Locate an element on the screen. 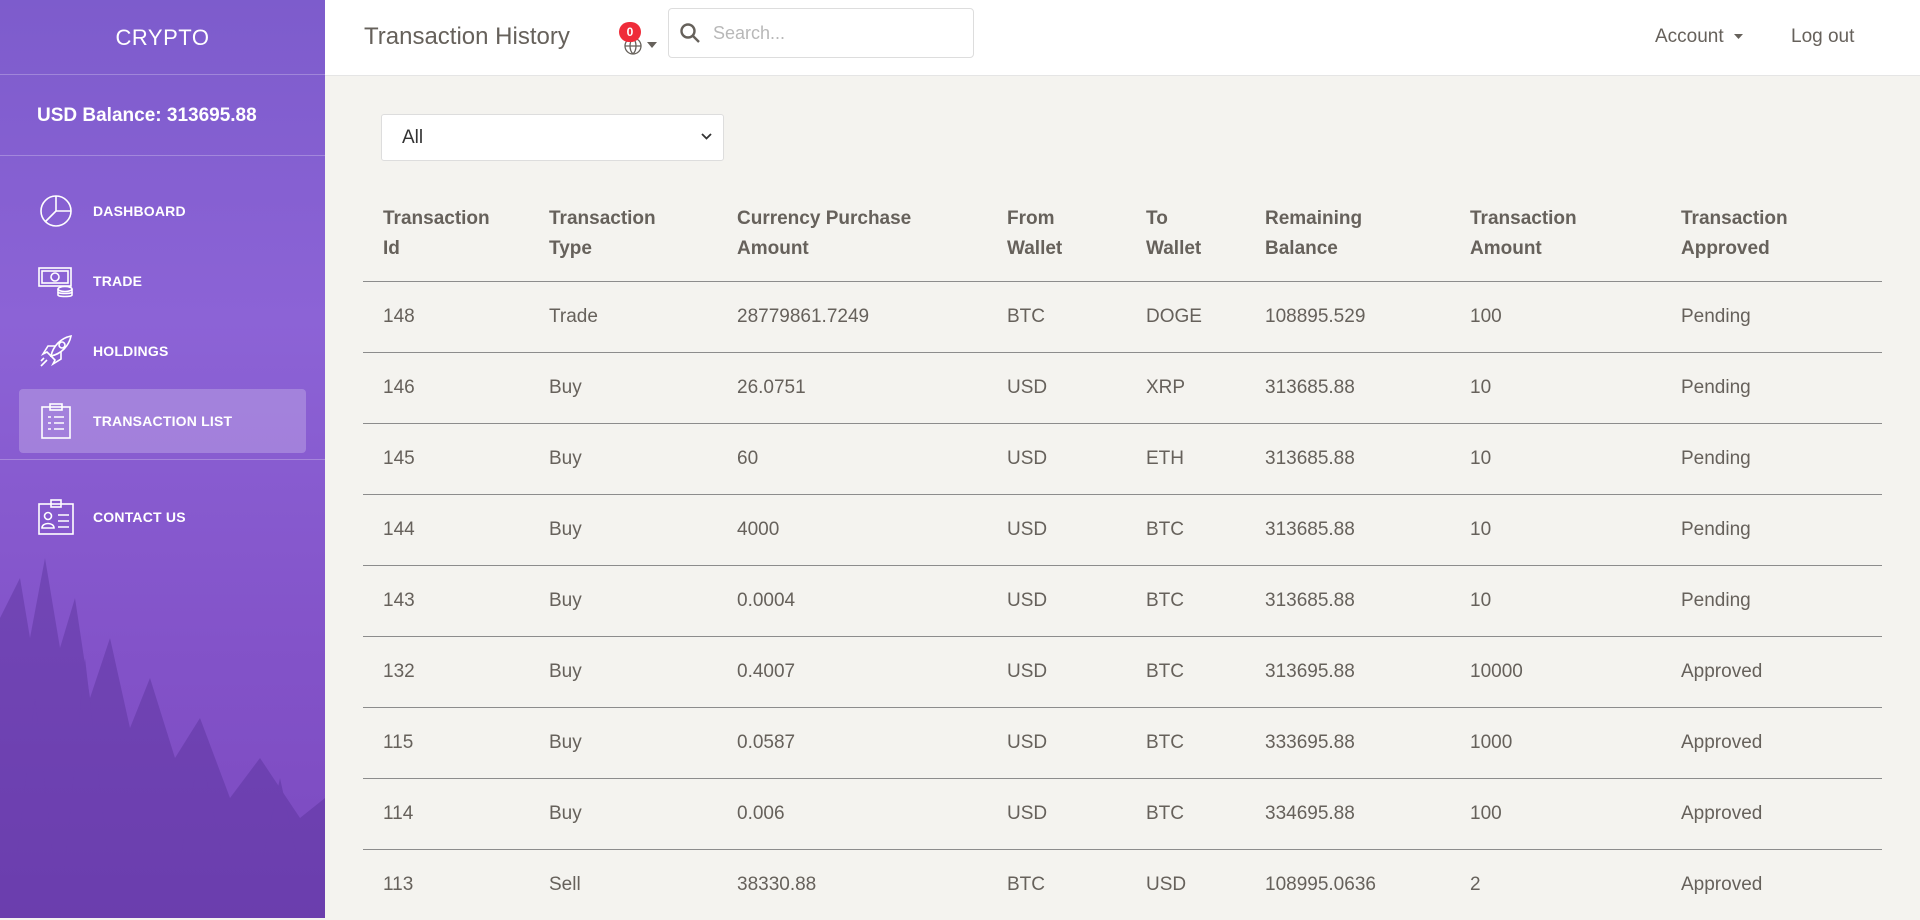 This screenshot has width=1920, height=920. column-header-transaction-id: Transaction Id is located at coordinates (446, 234).